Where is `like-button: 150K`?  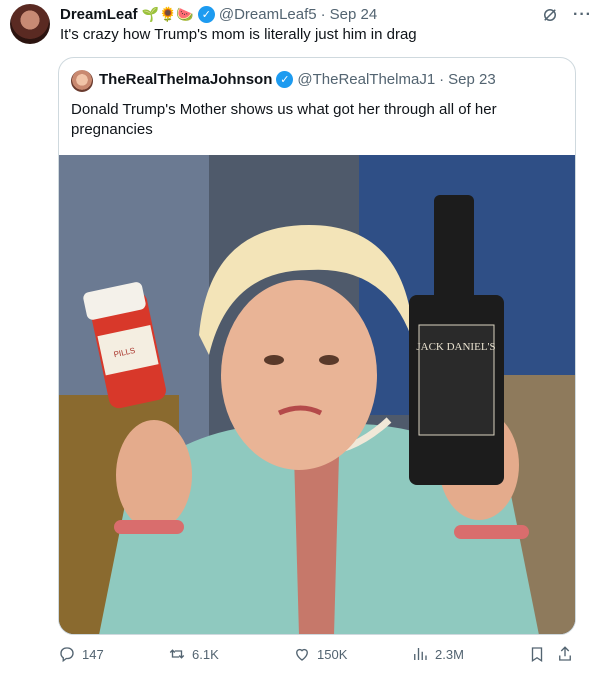 like-button: 150K is located at coordinates (320, 654).